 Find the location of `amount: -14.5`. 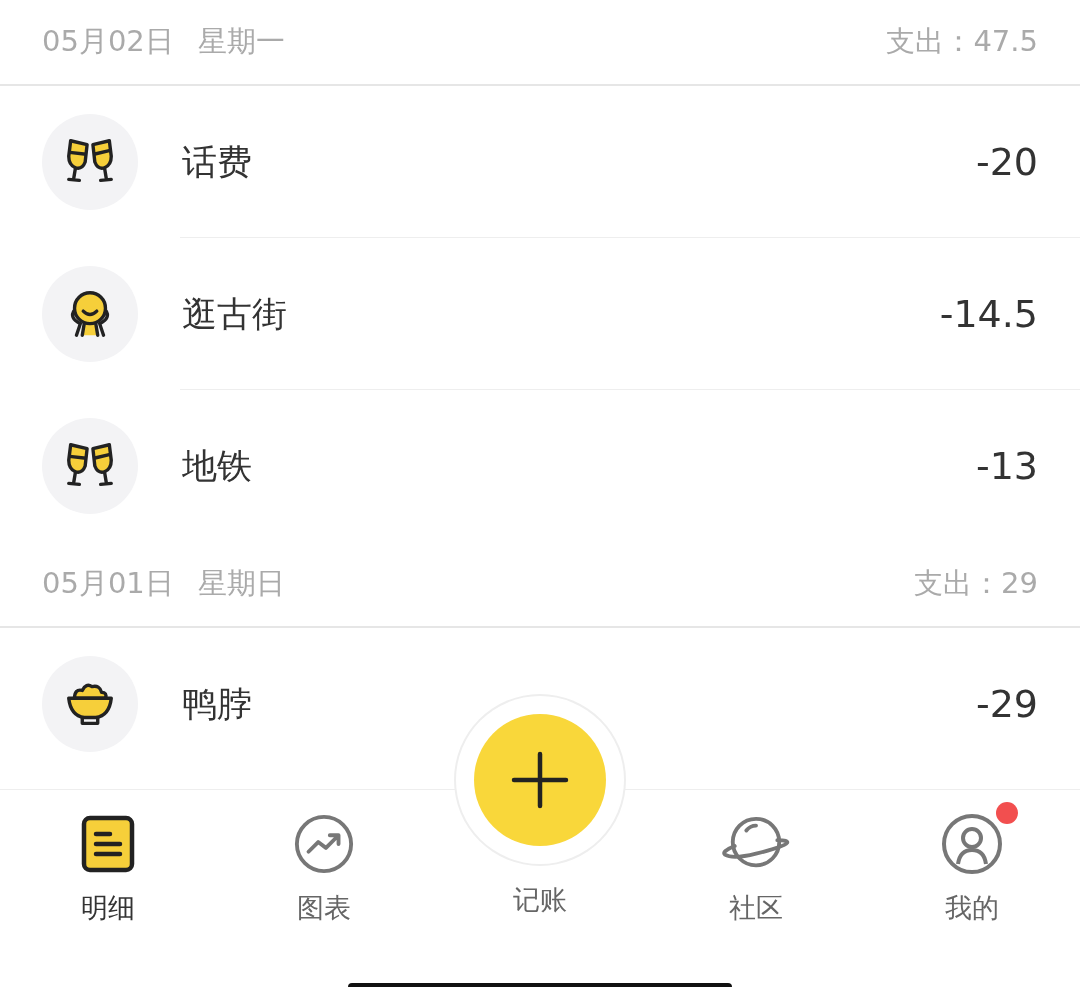

amount: -14.5 is located at coordinates (988, 314).